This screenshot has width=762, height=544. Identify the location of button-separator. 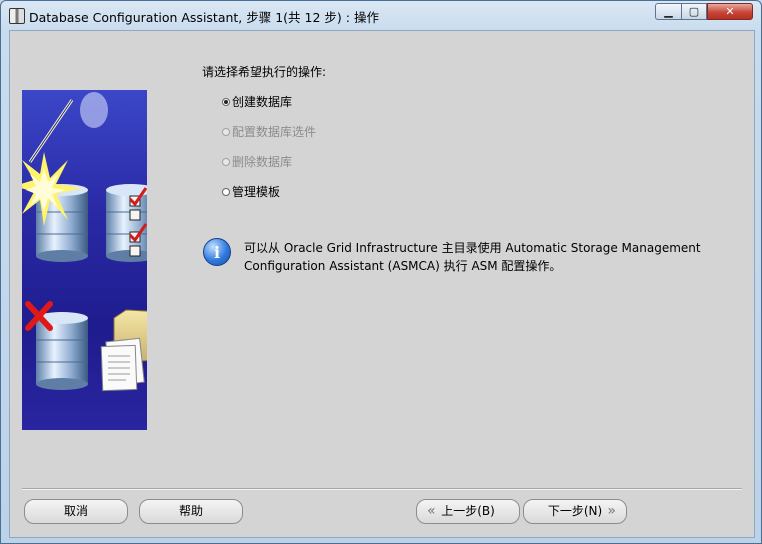
(382, 489).